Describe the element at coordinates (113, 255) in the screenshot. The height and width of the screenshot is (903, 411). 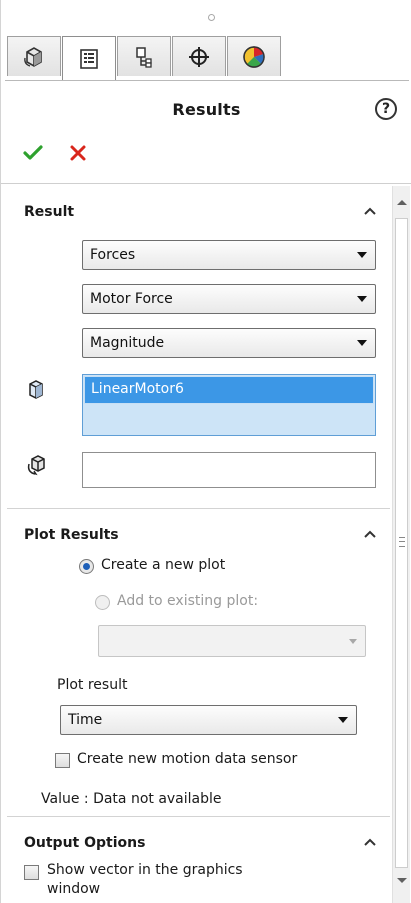
I see `result-category-value: Forces` at that location.